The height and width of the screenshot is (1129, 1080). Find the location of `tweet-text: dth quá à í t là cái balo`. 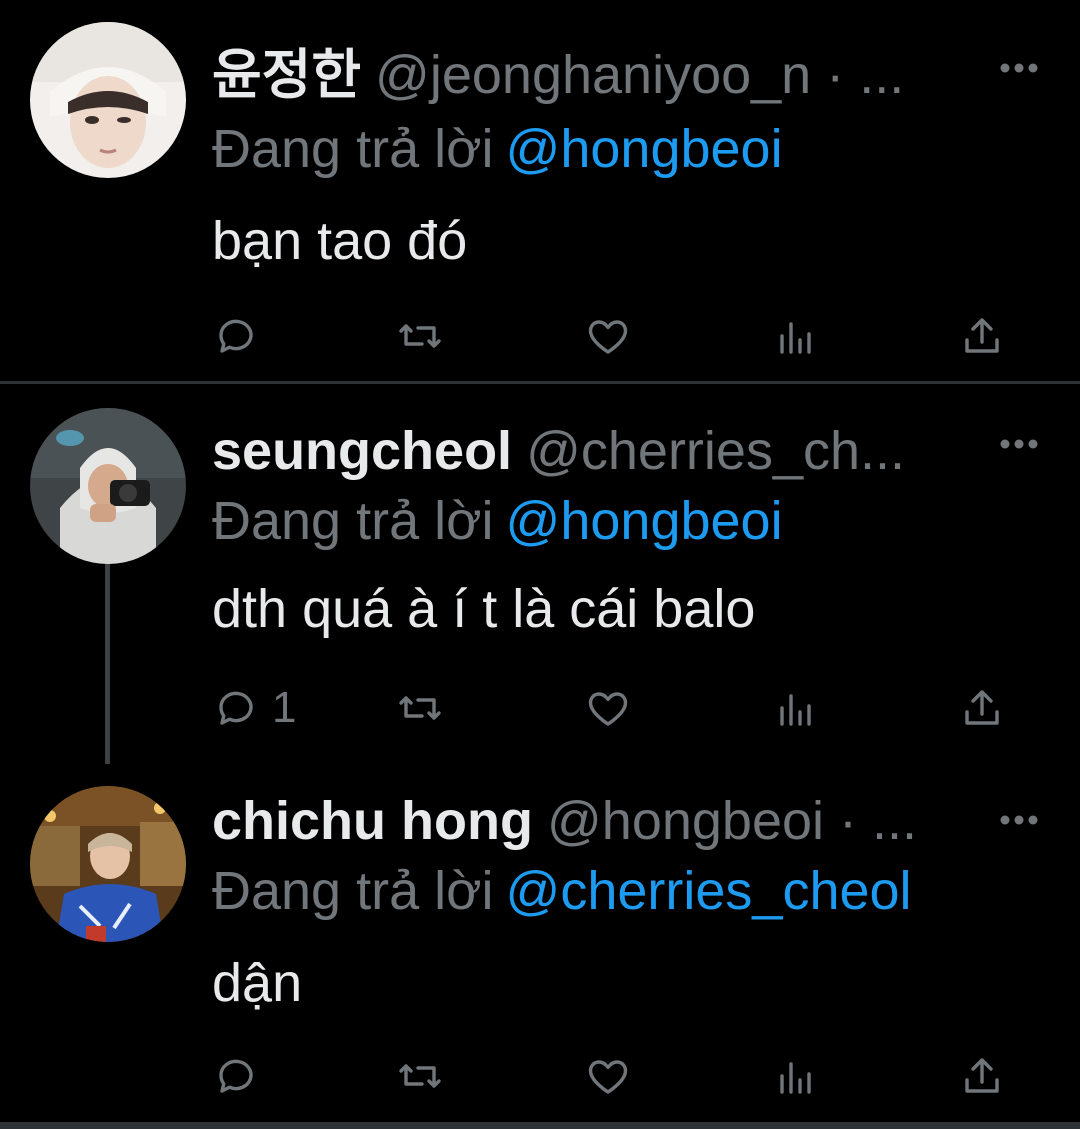

tweet-text: dth quá à í t là cái balo is located at coordinates (484, 609).